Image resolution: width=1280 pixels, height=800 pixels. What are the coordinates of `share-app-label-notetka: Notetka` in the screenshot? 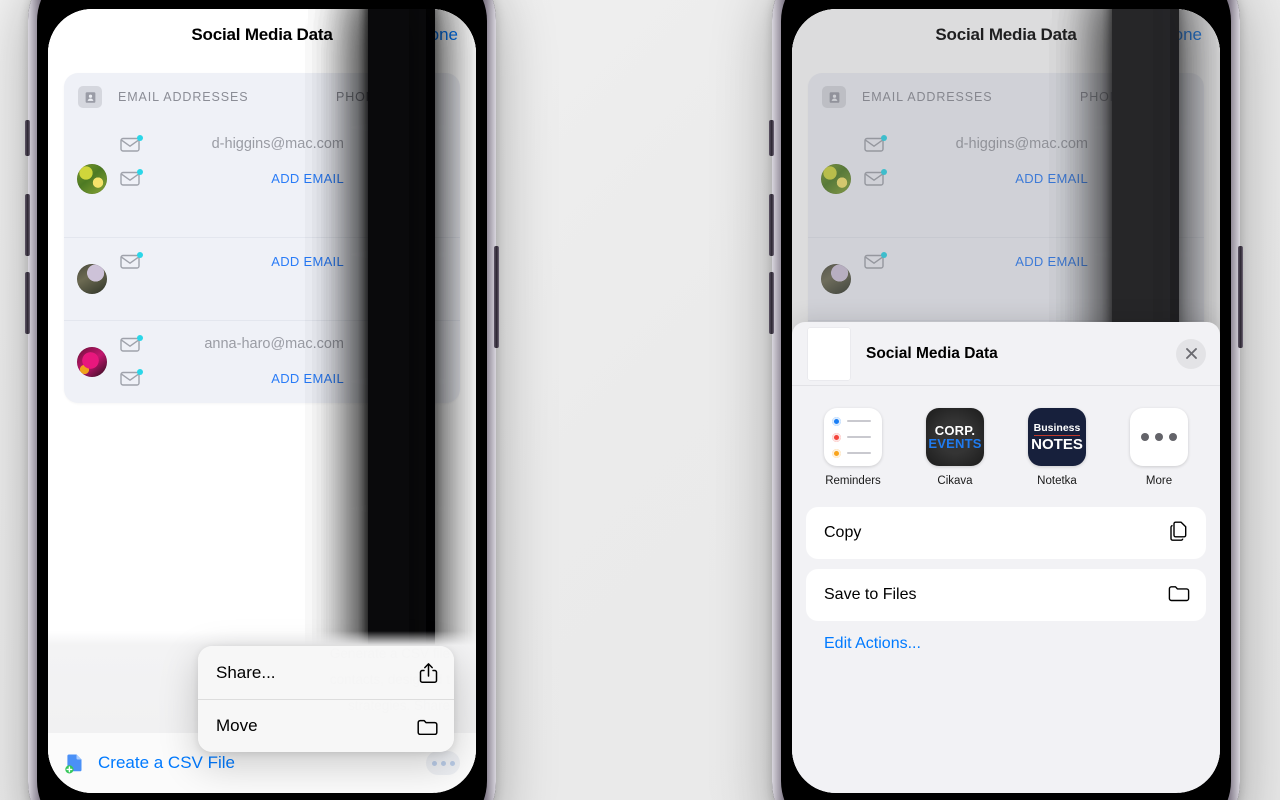 It's located at (1057, 481).